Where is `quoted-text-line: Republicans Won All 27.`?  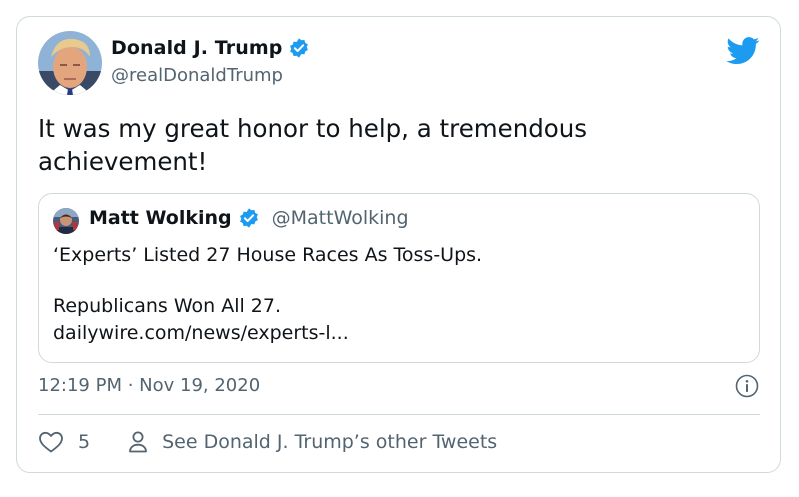
quoted-text-line: Republicans Won All 27. is located at coordinates (167, 306).